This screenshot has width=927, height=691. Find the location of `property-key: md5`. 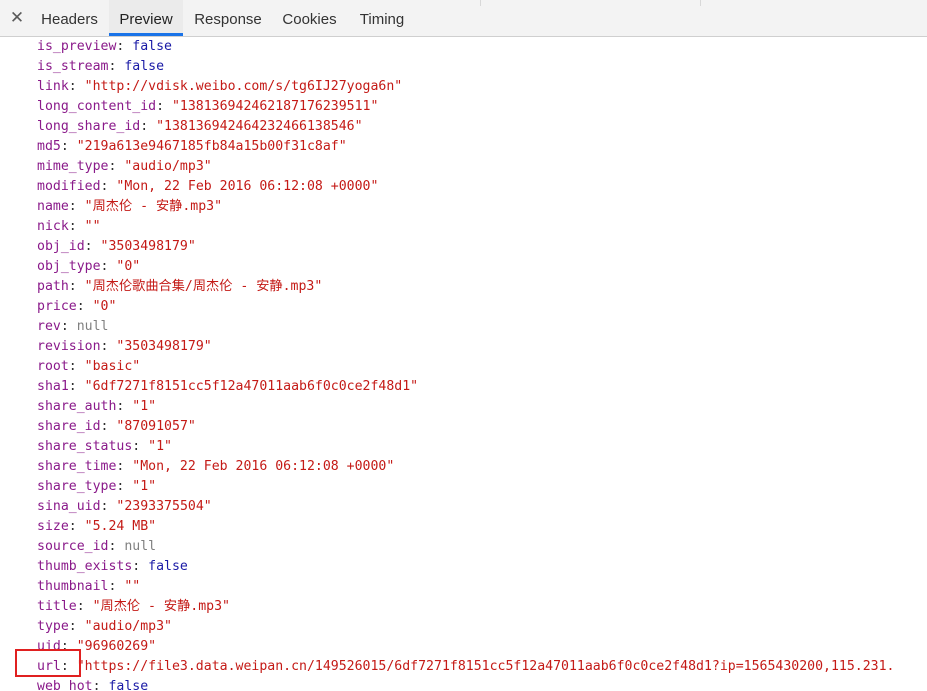

property-key: md5 is located at coordinates (49, 146).